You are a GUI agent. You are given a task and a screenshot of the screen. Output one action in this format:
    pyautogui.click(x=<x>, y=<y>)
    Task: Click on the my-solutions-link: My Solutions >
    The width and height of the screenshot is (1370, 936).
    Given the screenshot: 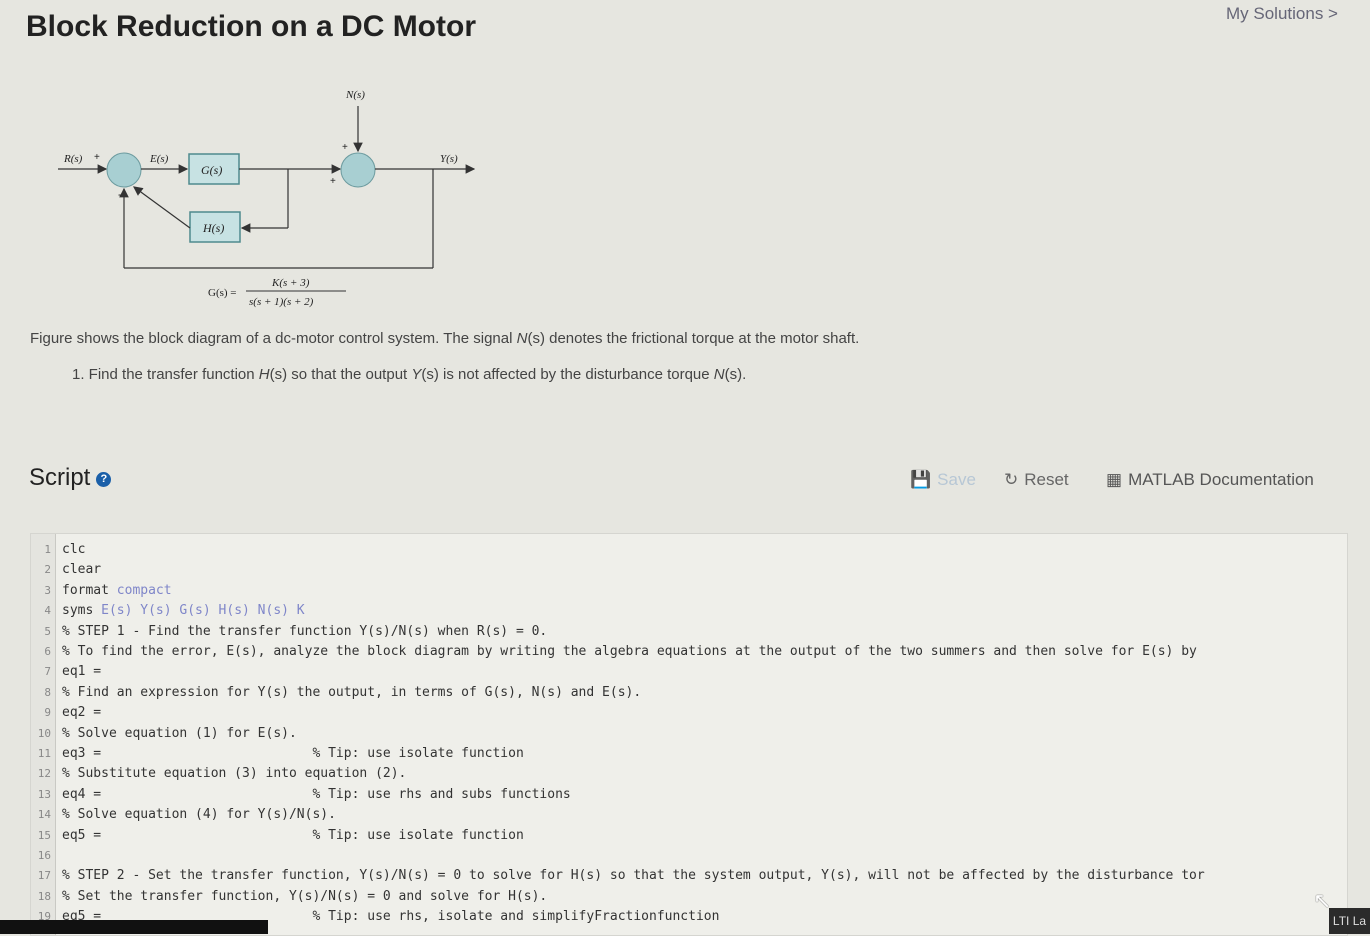 What is the action you would take?
    pyautogui.click(x=1282, y=14)
    